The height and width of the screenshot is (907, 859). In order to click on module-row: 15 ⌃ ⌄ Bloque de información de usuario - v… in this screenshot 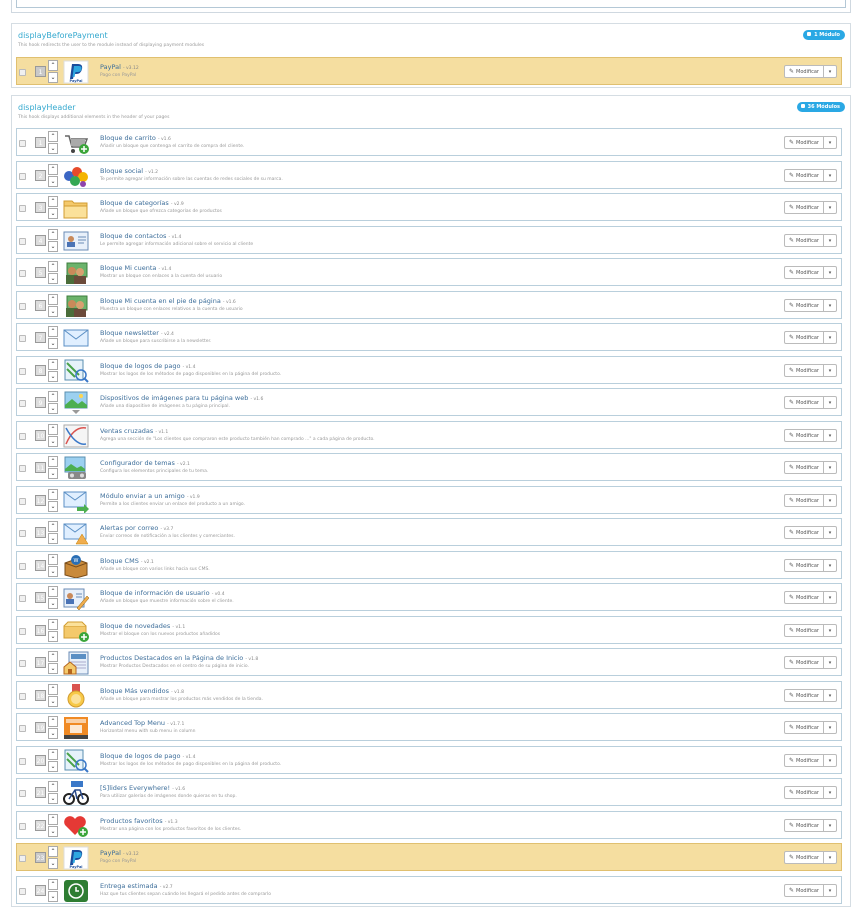, I will do `click(429, 597)`.